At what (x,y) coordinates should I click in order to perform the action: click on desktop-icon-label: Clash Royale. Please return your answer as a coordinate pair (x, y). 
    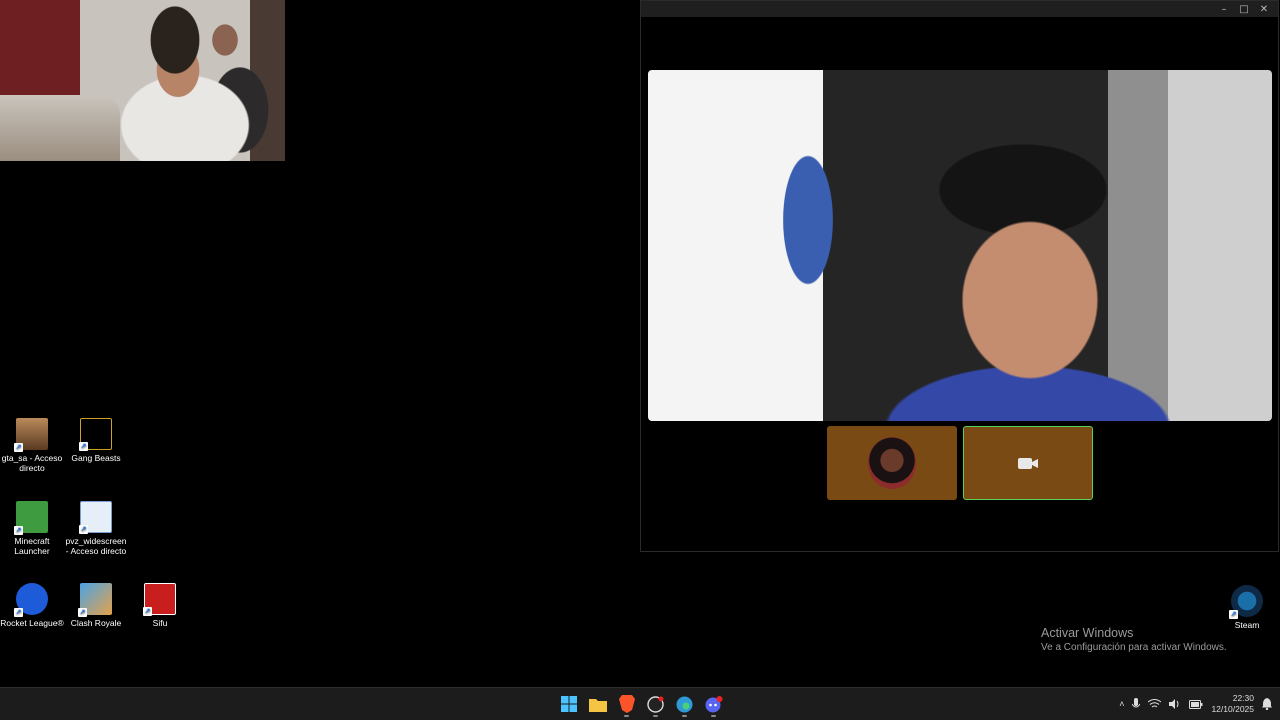
    Looking at the image, I should click on (96, 623).